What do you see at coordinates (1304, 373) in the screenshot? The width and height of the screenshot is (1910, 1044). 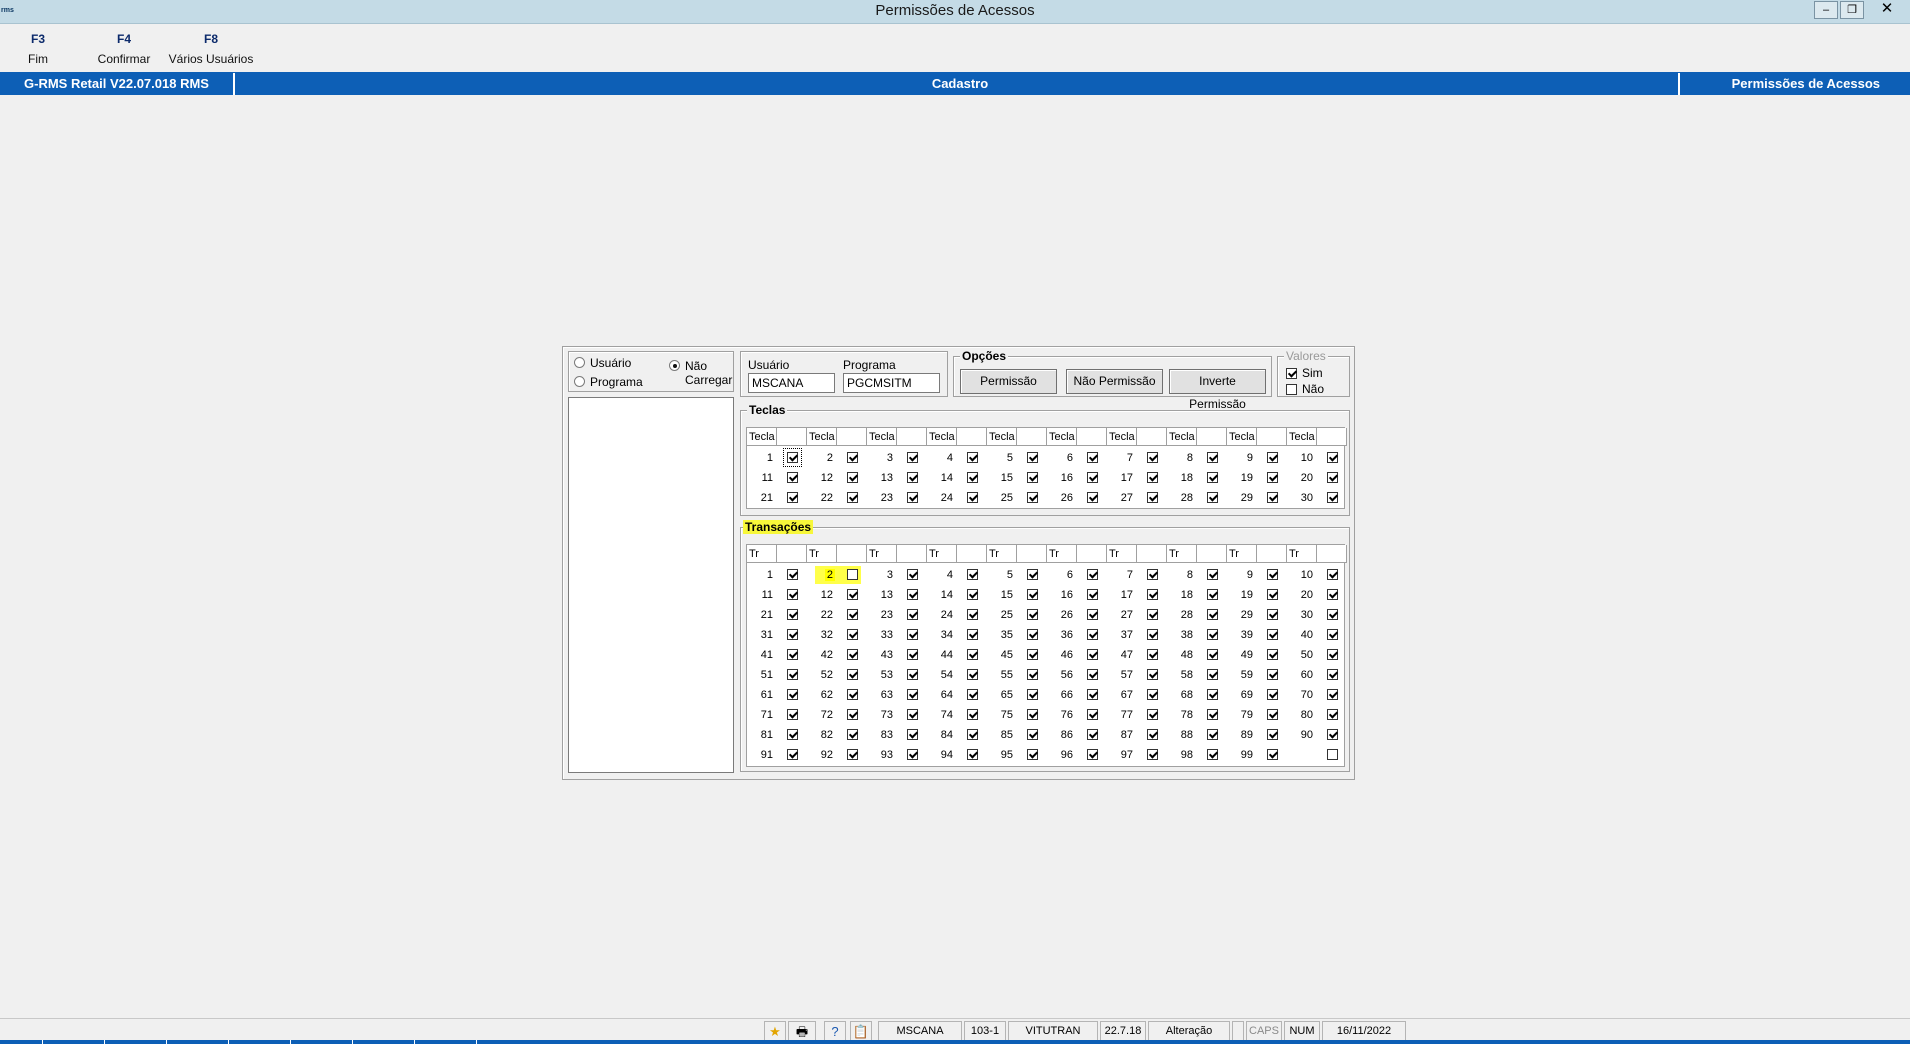 I see `checkbox-sim: Sim` at bounding box center [1304, 373].